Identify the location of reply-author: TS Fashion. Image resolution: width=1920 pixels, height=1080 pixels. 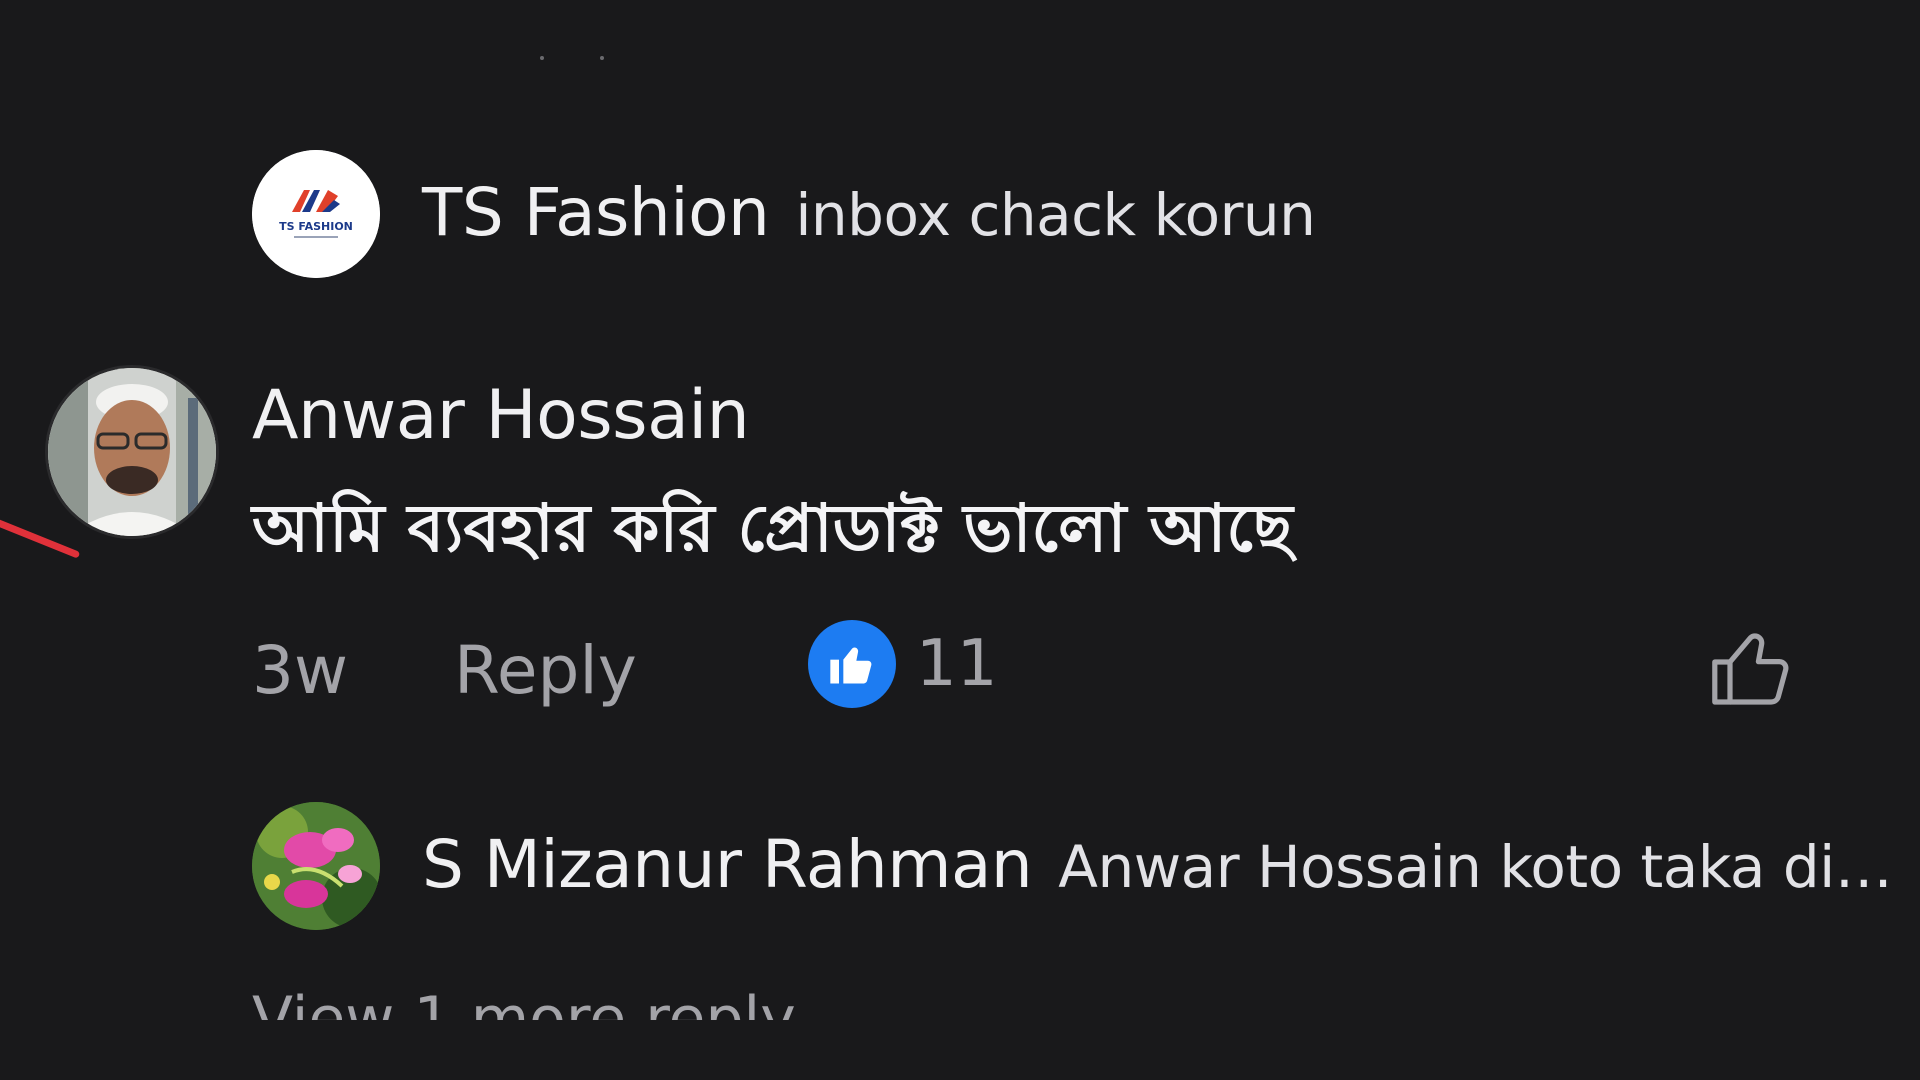
(596, 212).